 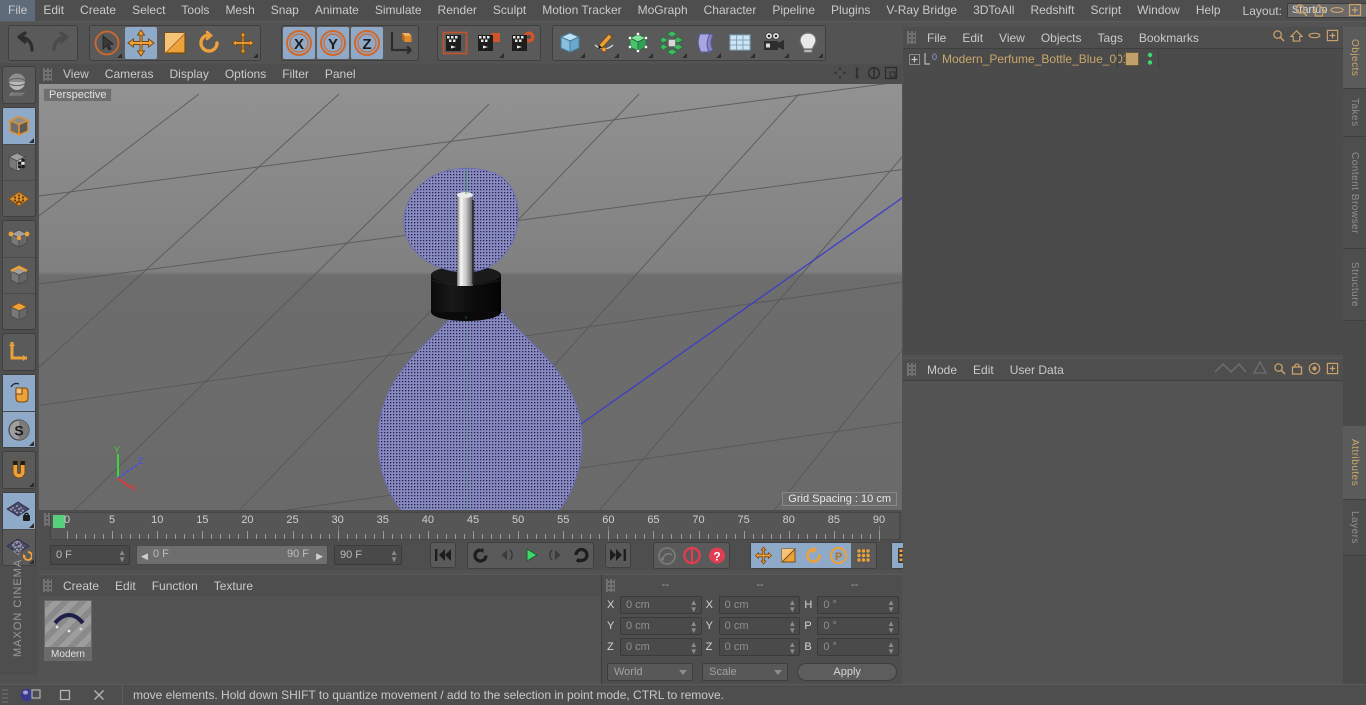 What do you see at coordinates (19, 162) in the screenshot?
I see `texture-mode-icon` at bounding box center [19, 162].